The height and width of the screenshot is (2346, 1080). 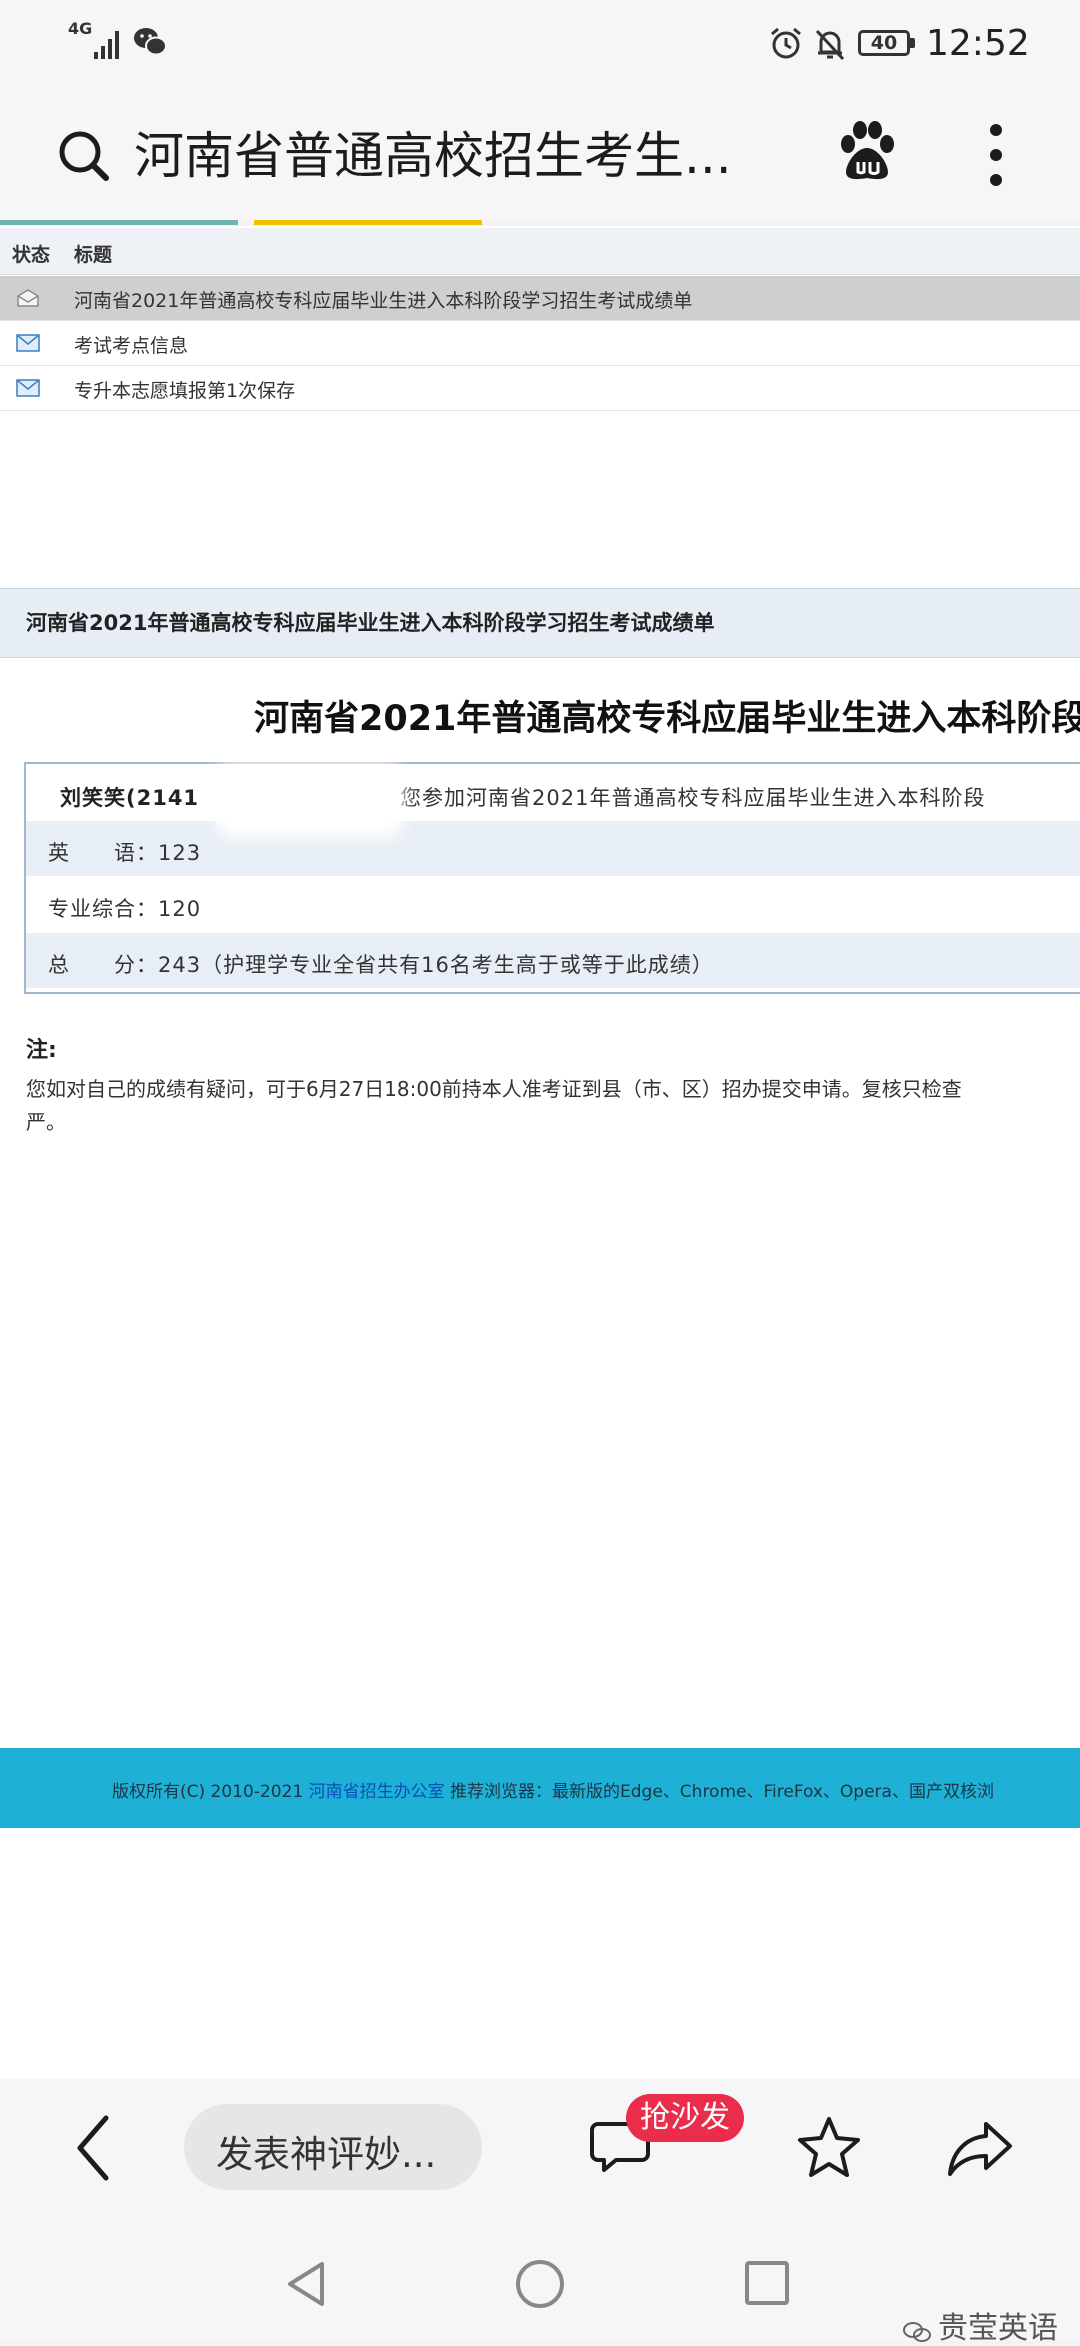 I want to click on browser-bottom-bar, so click(x=540, y=2167).